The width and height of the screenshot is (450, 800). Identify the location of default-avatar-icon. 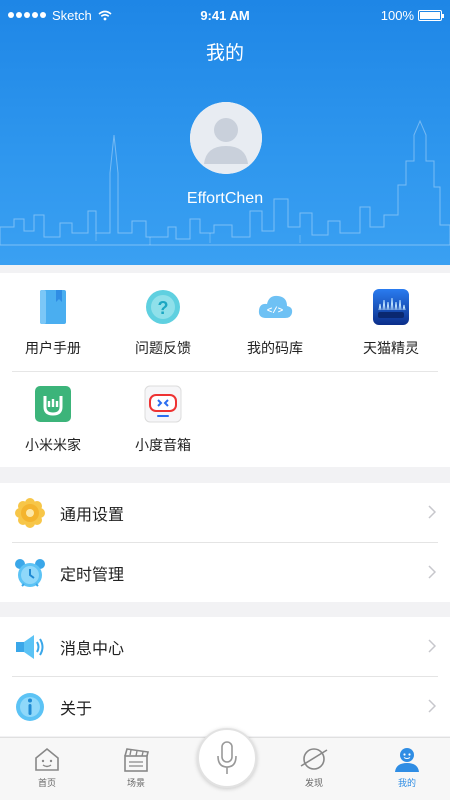
(226, 138).